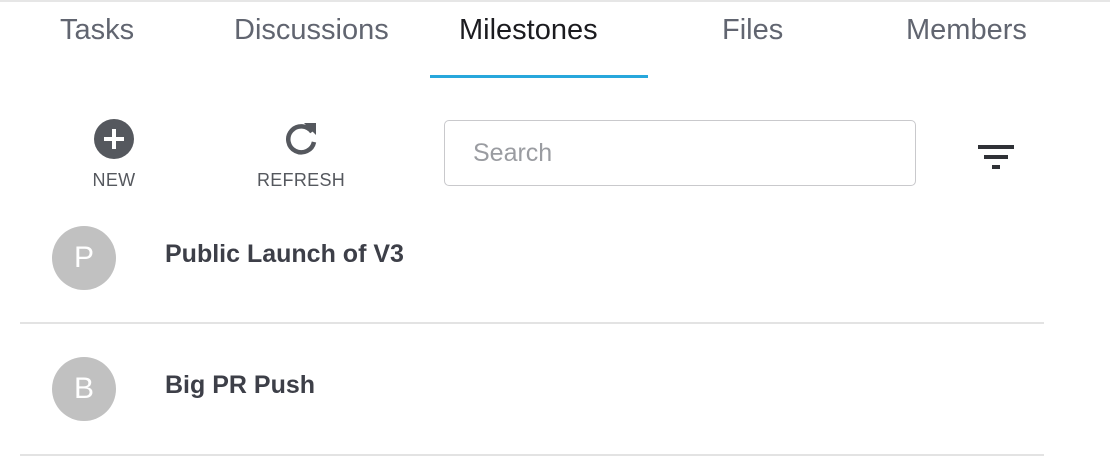  Describe the element at coordinates (532, 392) in the screenshot. I see `list-item: B Big PR Push` at that location.